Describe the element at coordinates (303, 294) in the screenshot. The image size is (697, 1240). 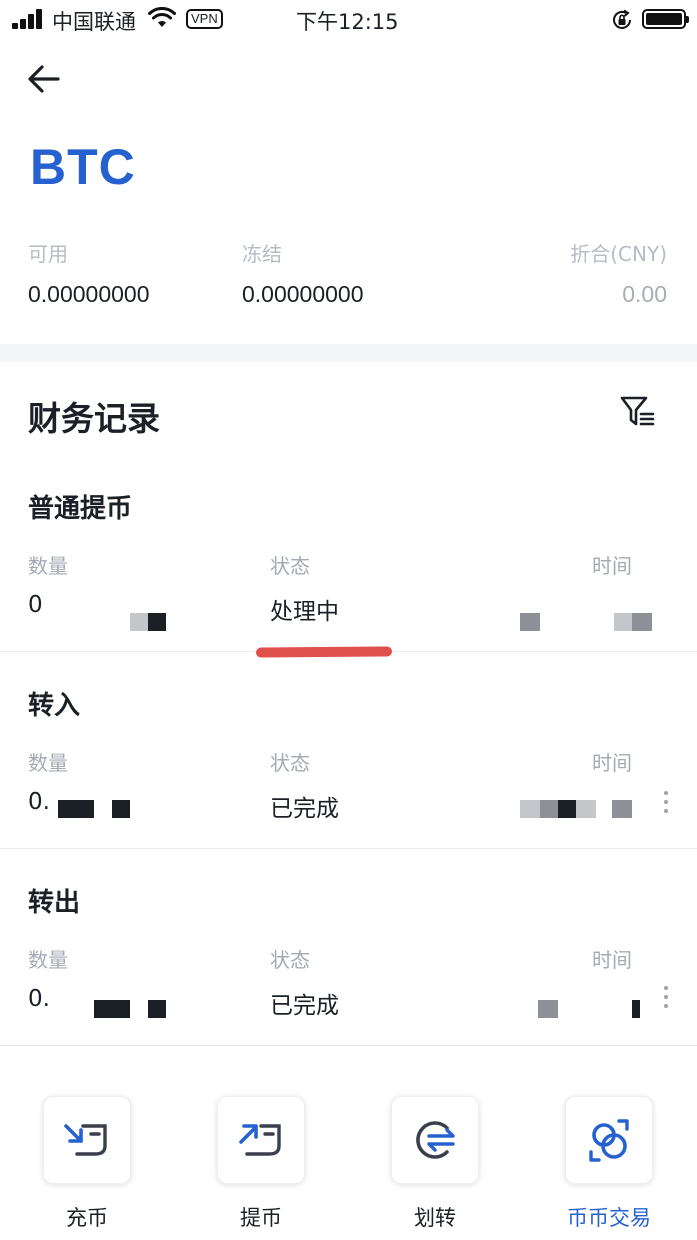
I see `frozen-value: 0.00000000` at that location.